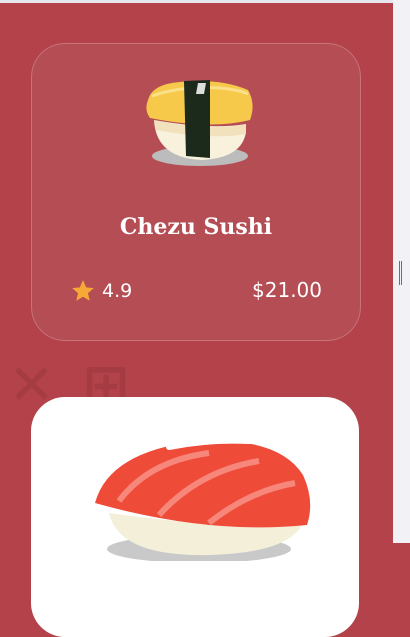  What do you see at coordinates (287, 290) in the screenshot?
I see `product-price: $21.00` at bounding box center [287, 290].